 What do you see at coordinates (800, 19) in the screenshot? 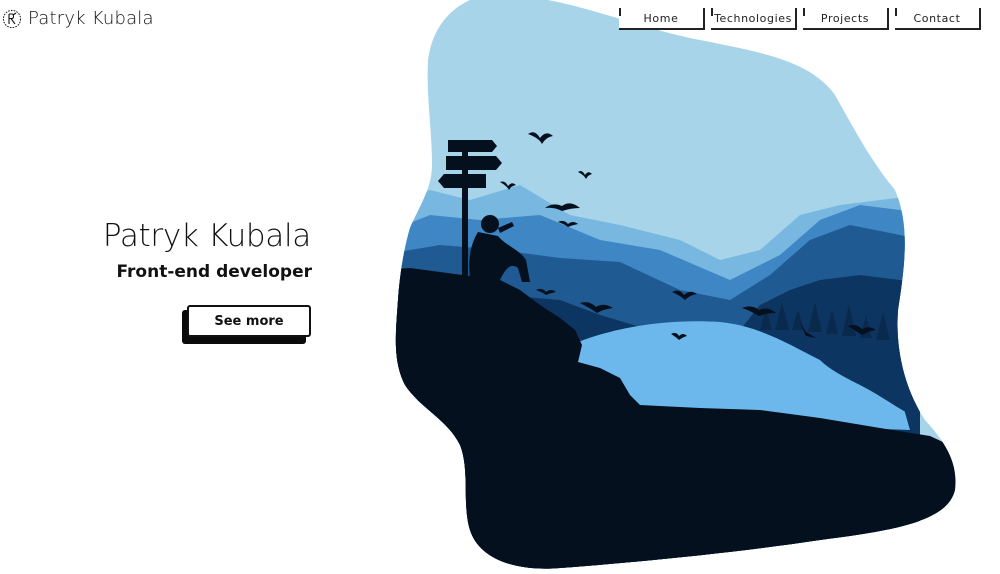
I see `main-nav: Home Technologies Projects Contact` at bounding box center [800, 19].